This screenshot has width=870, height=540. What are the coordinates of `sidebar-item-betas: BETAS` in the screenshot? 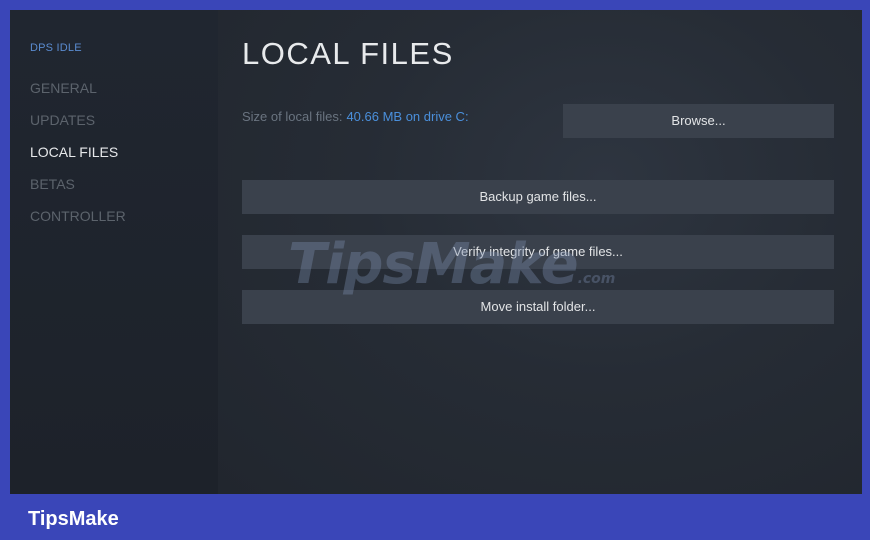 It's located at (124, 184).